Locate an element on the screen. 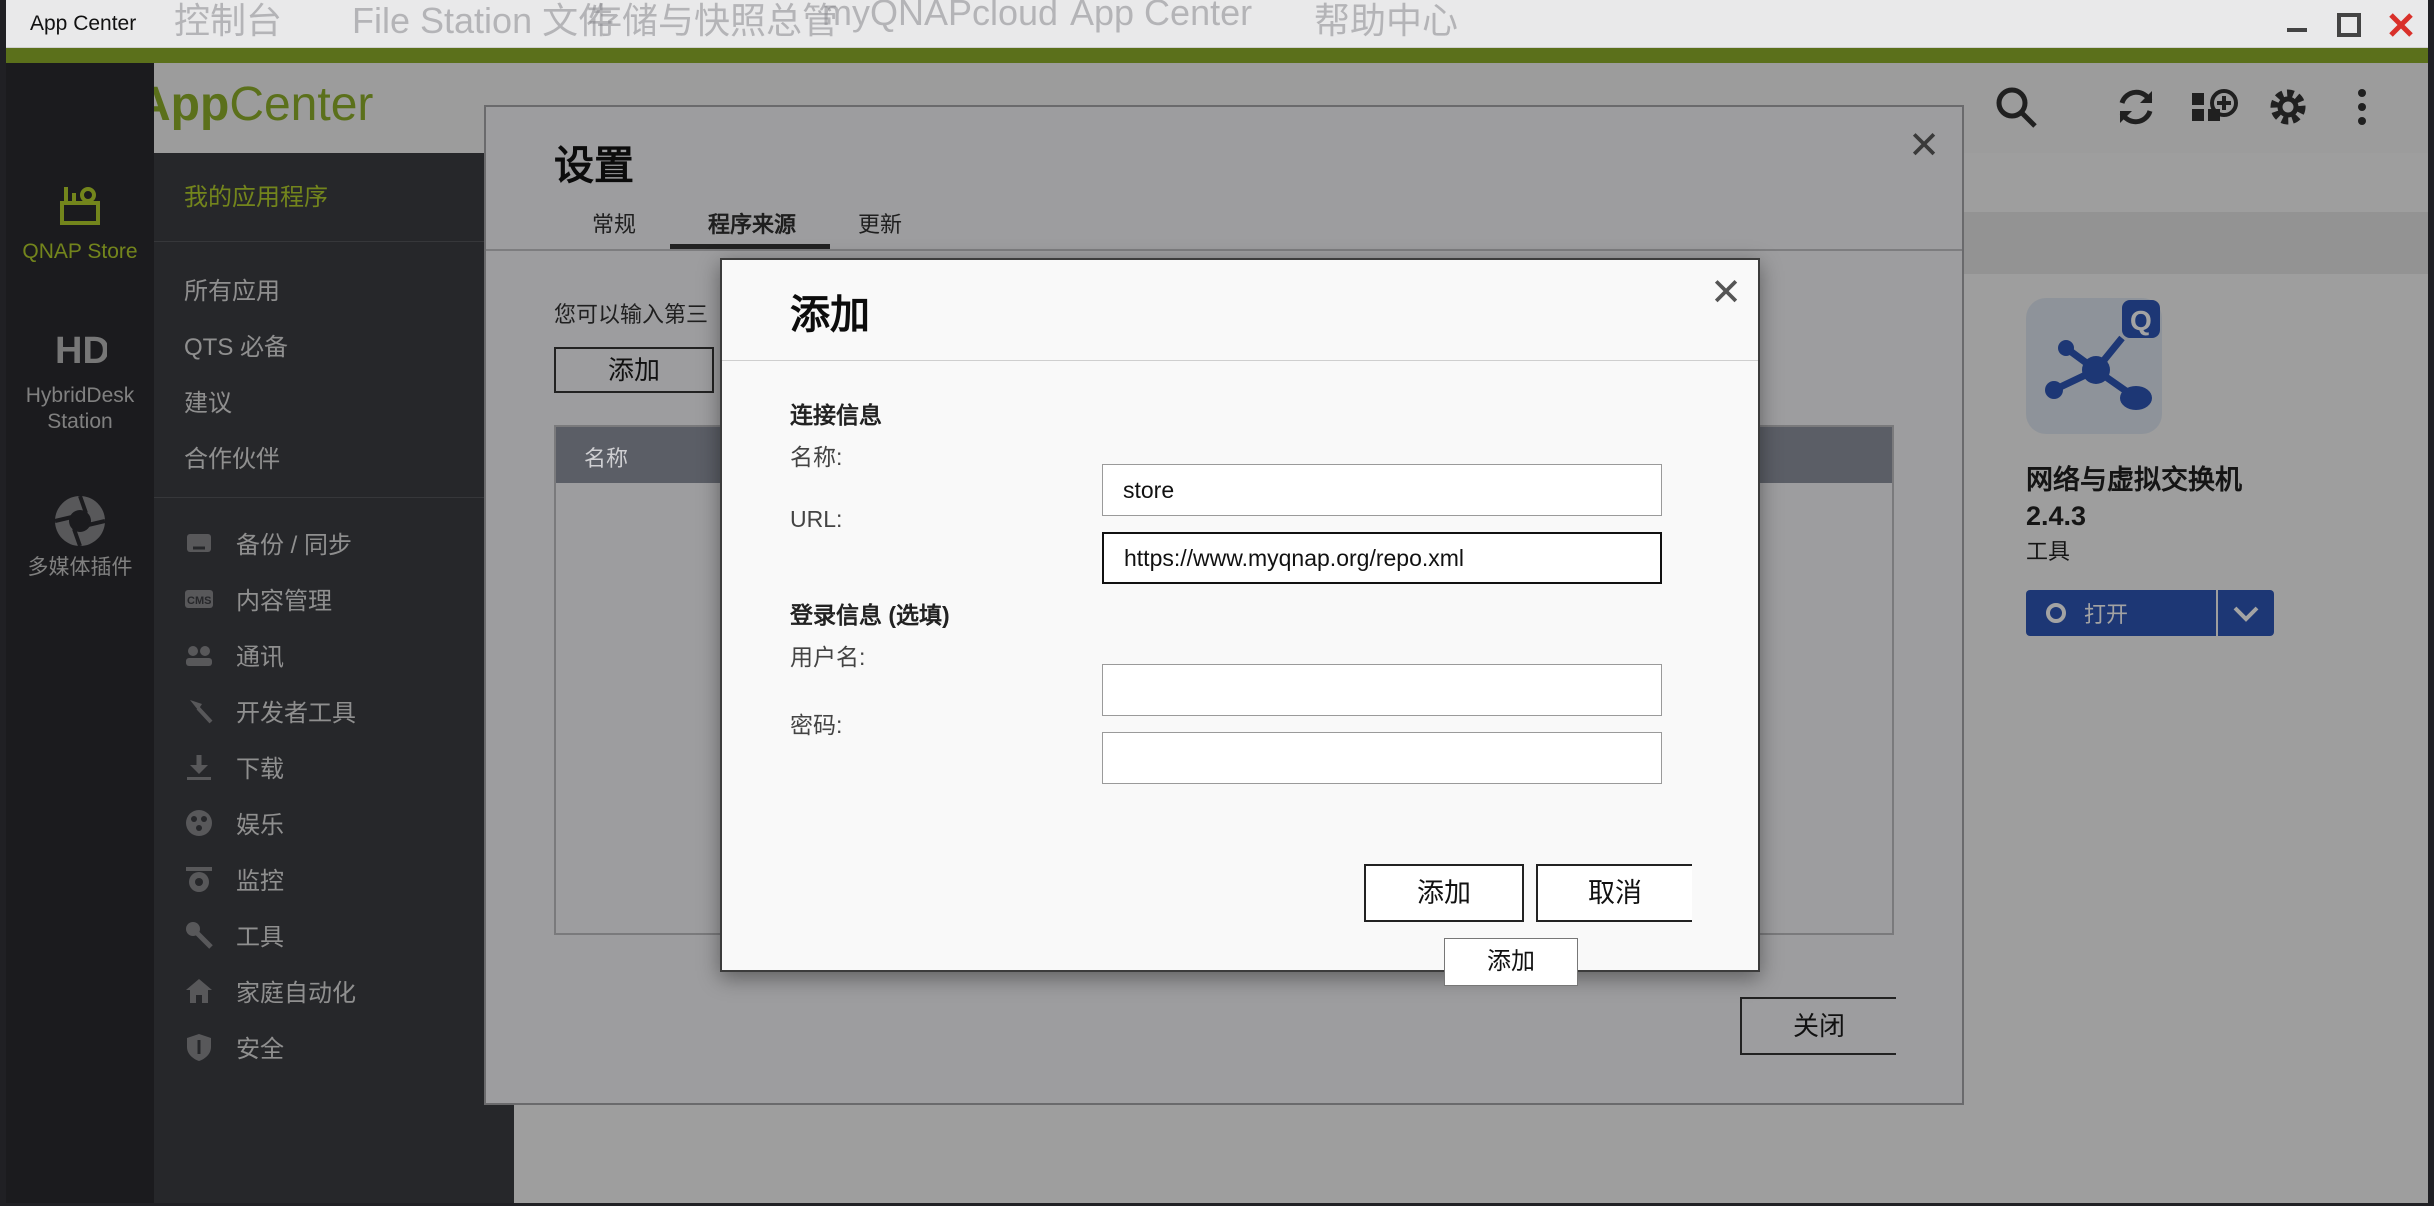 The image size is (2434, 1206). active-tab-indicator is located at coordinates (750, 246).